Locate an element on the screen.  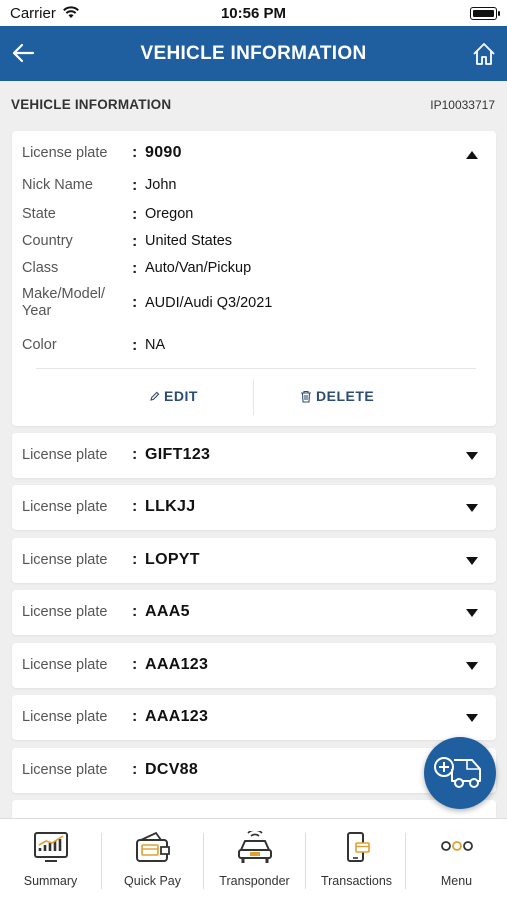
edit-label: EDIT is located at coordinates (181, 396).